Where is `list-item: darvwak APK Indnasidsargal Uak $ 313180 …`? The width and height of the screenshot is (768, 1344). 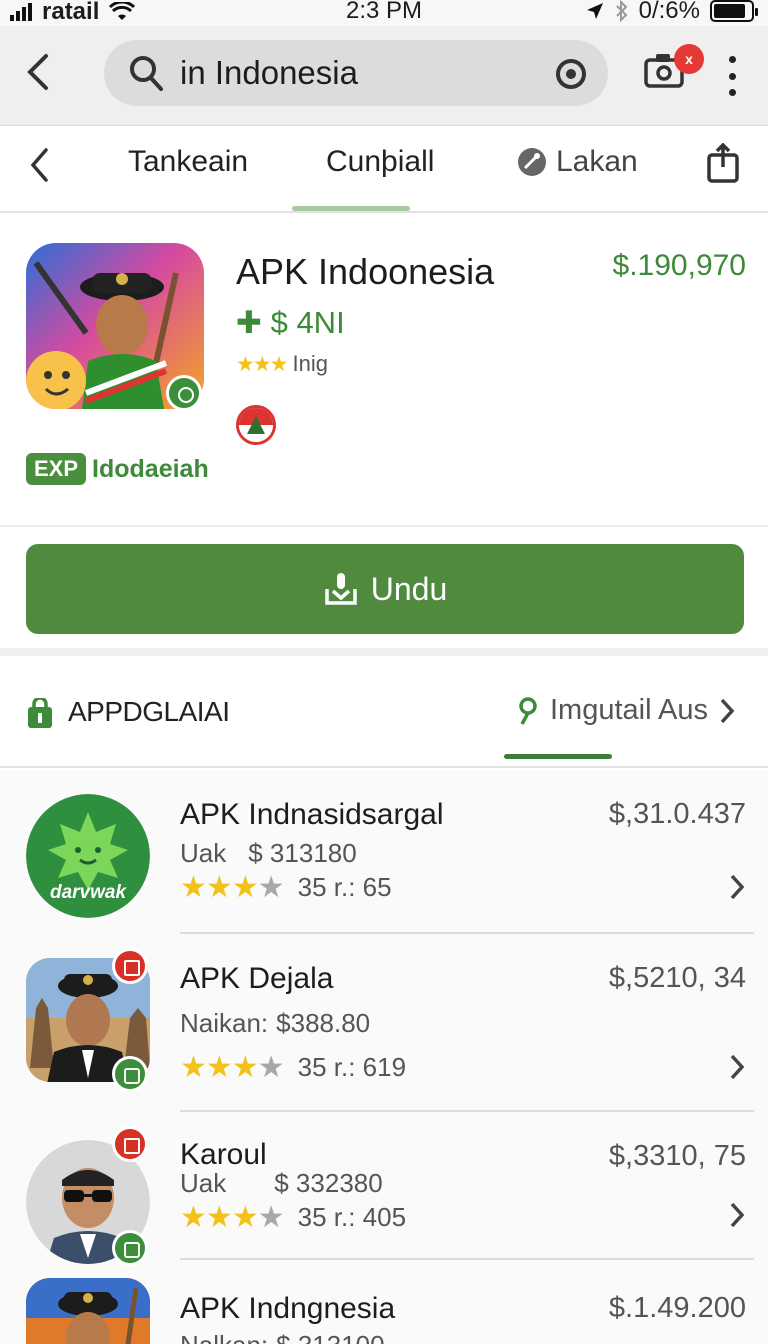 list-item: darvwak APK Indnasidsargal Uak $ 313180 … is located at coordinates (384, 859).